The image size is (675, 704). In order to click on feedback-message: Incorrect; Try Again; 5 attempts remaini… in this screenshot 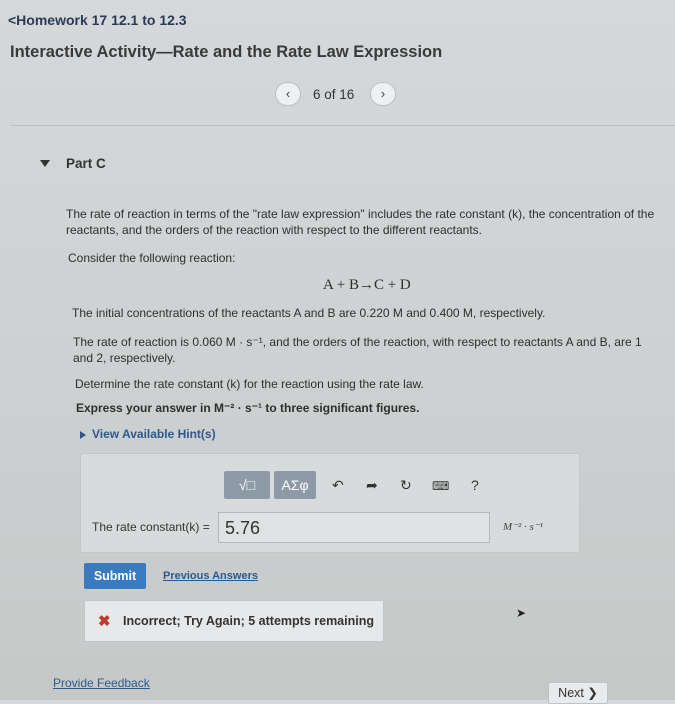, I will do `click(248, 621)`.